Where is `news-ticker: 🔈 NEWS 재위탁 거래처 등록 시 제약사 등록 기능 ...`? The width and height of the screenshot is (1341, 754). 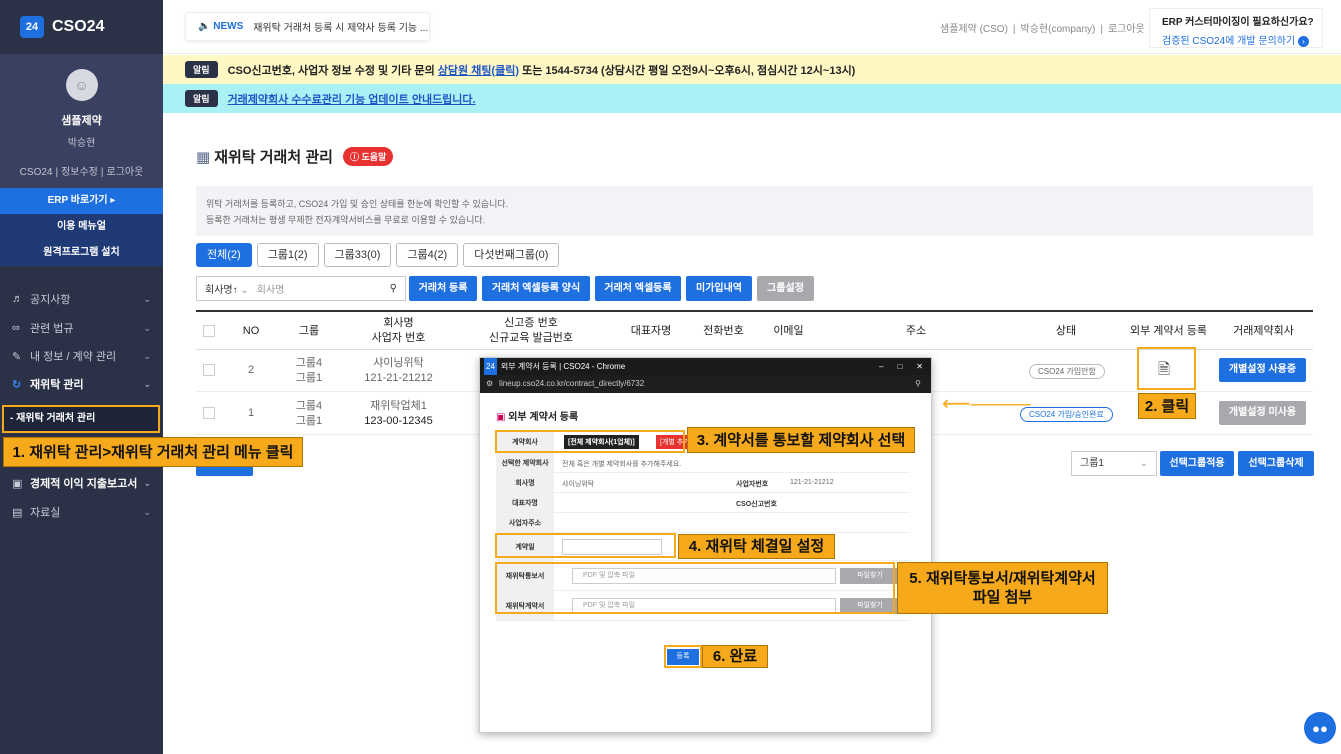 news-ticker: 🔈 NEWS 재위탁 거래처 등록 시 제약사 등록 기능 ... is located at coordinates (307, 26).